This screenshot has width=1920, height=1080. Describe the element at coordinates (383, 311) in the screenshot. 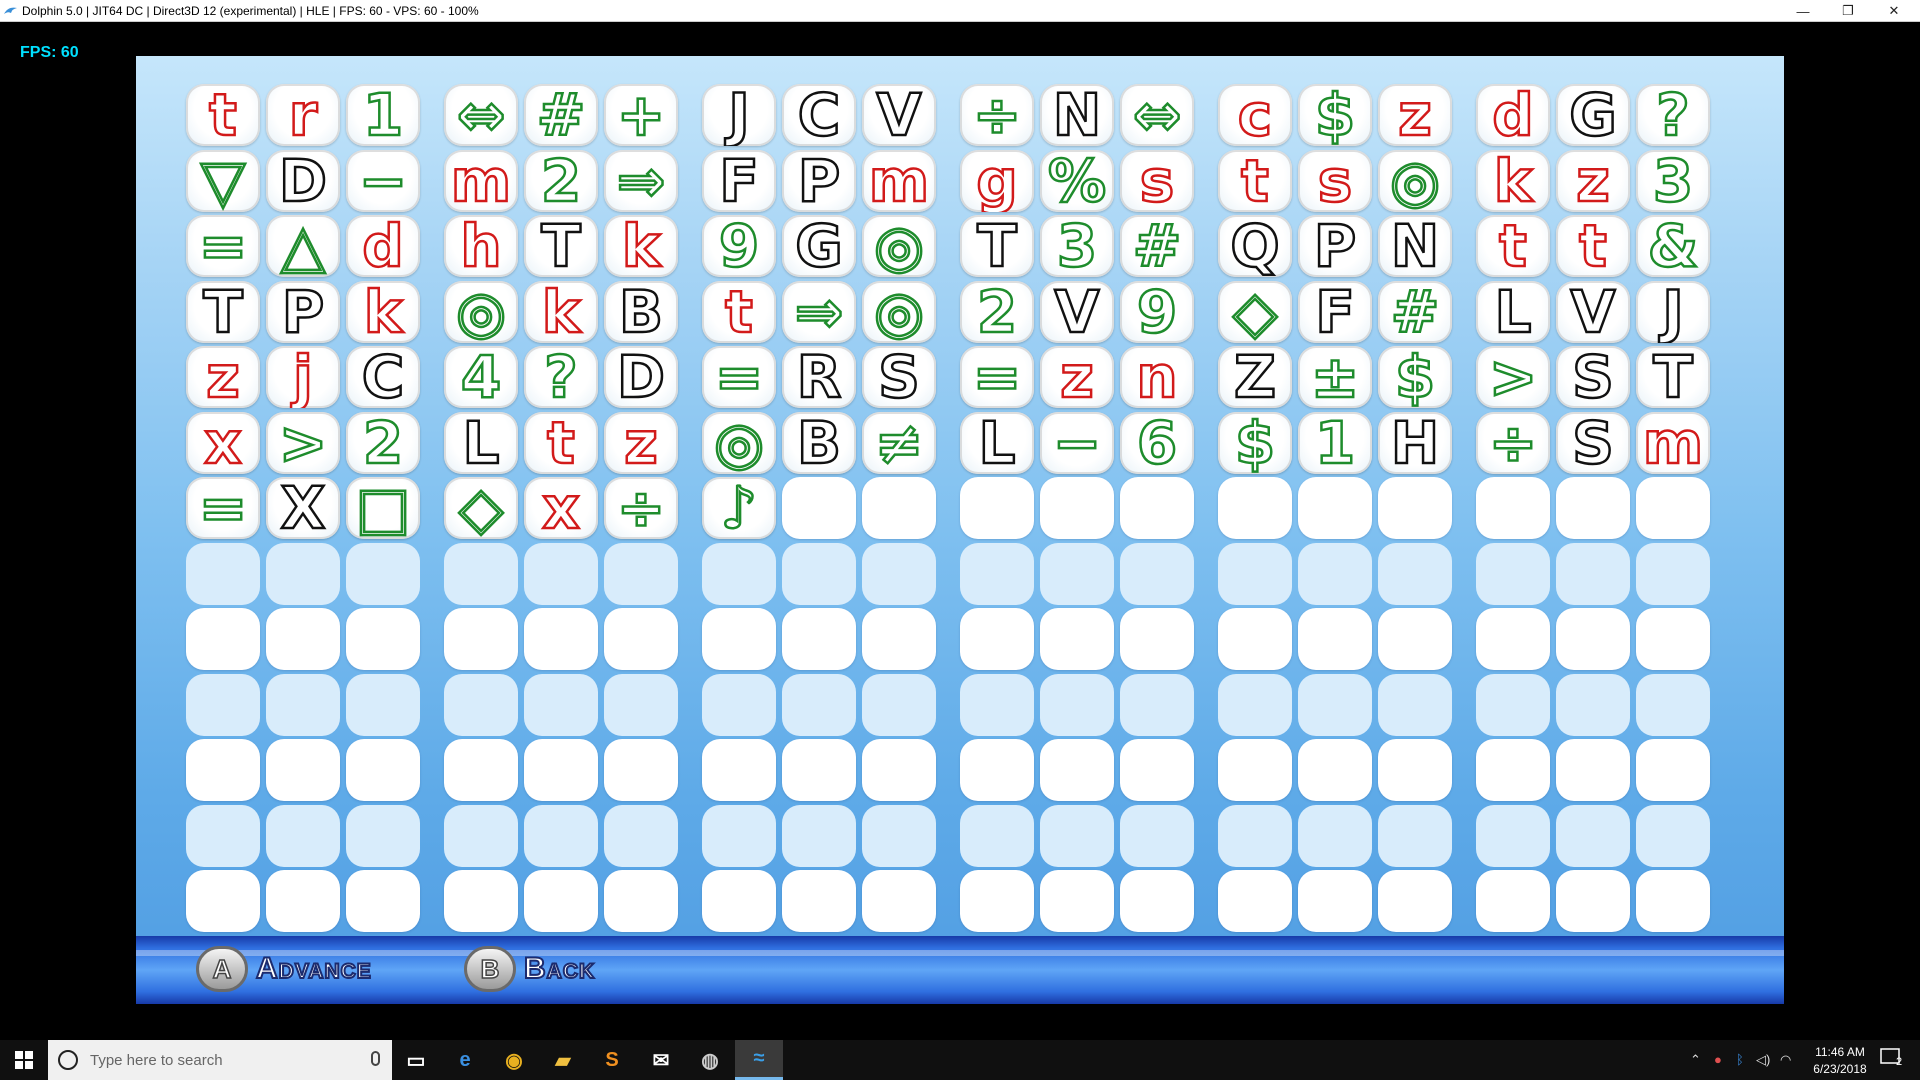

I see `symbol-tile: k` at that location.